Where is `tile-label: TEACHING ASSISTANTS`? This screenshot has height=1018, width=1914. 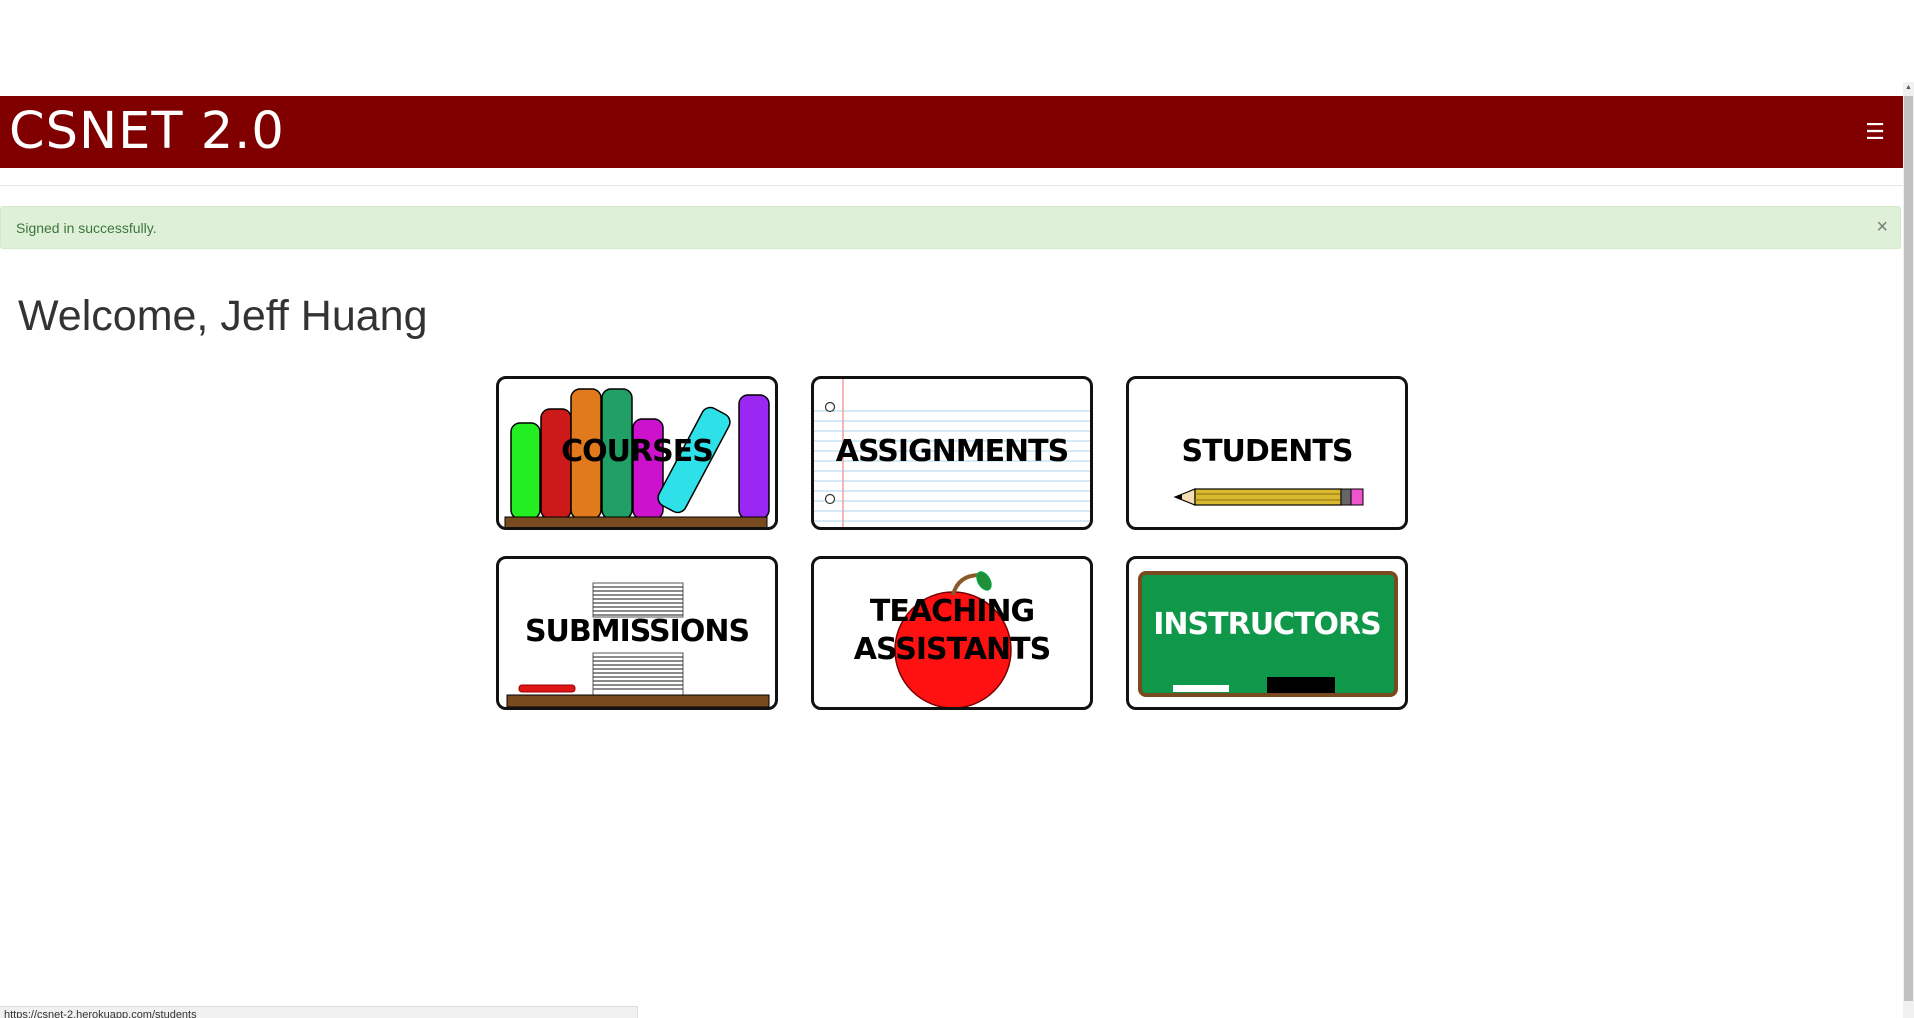 tile-label: TEACHING ASSISTANTS is located at coordinates (952, 631).